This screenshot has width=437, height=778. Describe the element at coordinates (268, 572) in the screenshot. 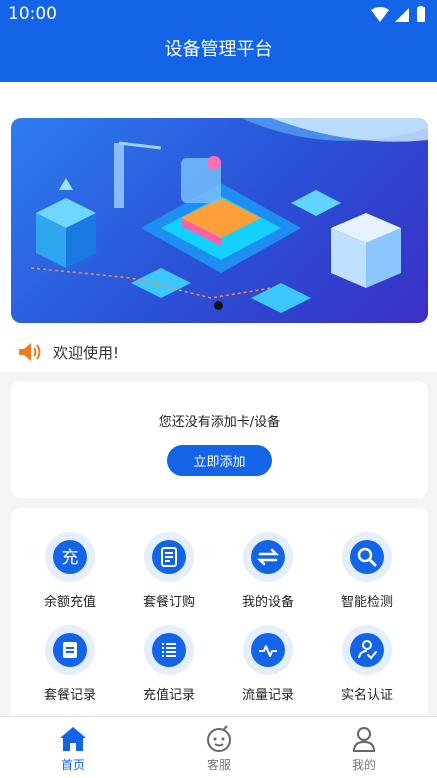

I see `menu-item-my-devices: 我的设备` at that location.